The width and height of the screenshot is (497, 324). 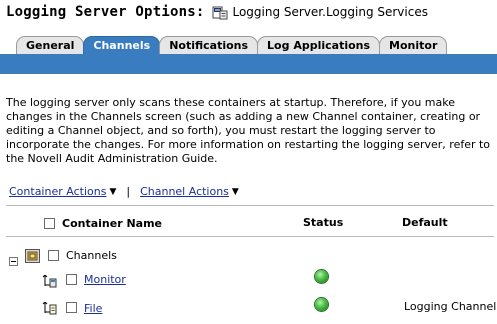 What do you see at coordinates (32, 255) in the screenshot?
I see `container-icon` at bounding box center [32, 255].